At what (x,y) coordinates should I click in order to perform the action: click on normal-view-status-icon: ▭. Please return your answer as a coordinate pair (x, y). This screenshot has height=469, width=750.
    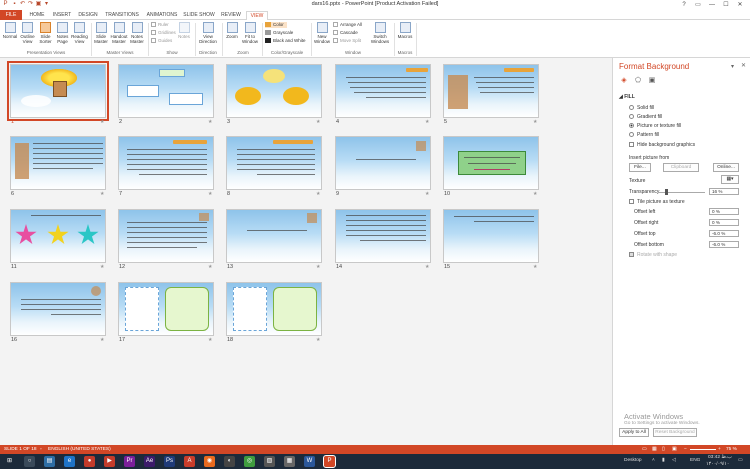
    Looking at the image, I should click on (644, 449).